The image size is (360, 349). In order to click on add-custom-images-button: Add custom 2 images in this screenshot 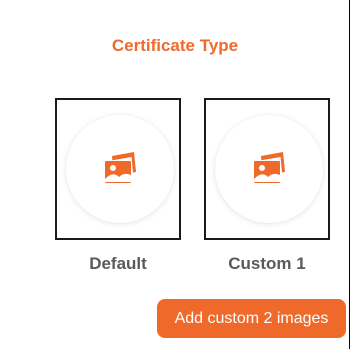, I will do `click(251, 318)`.